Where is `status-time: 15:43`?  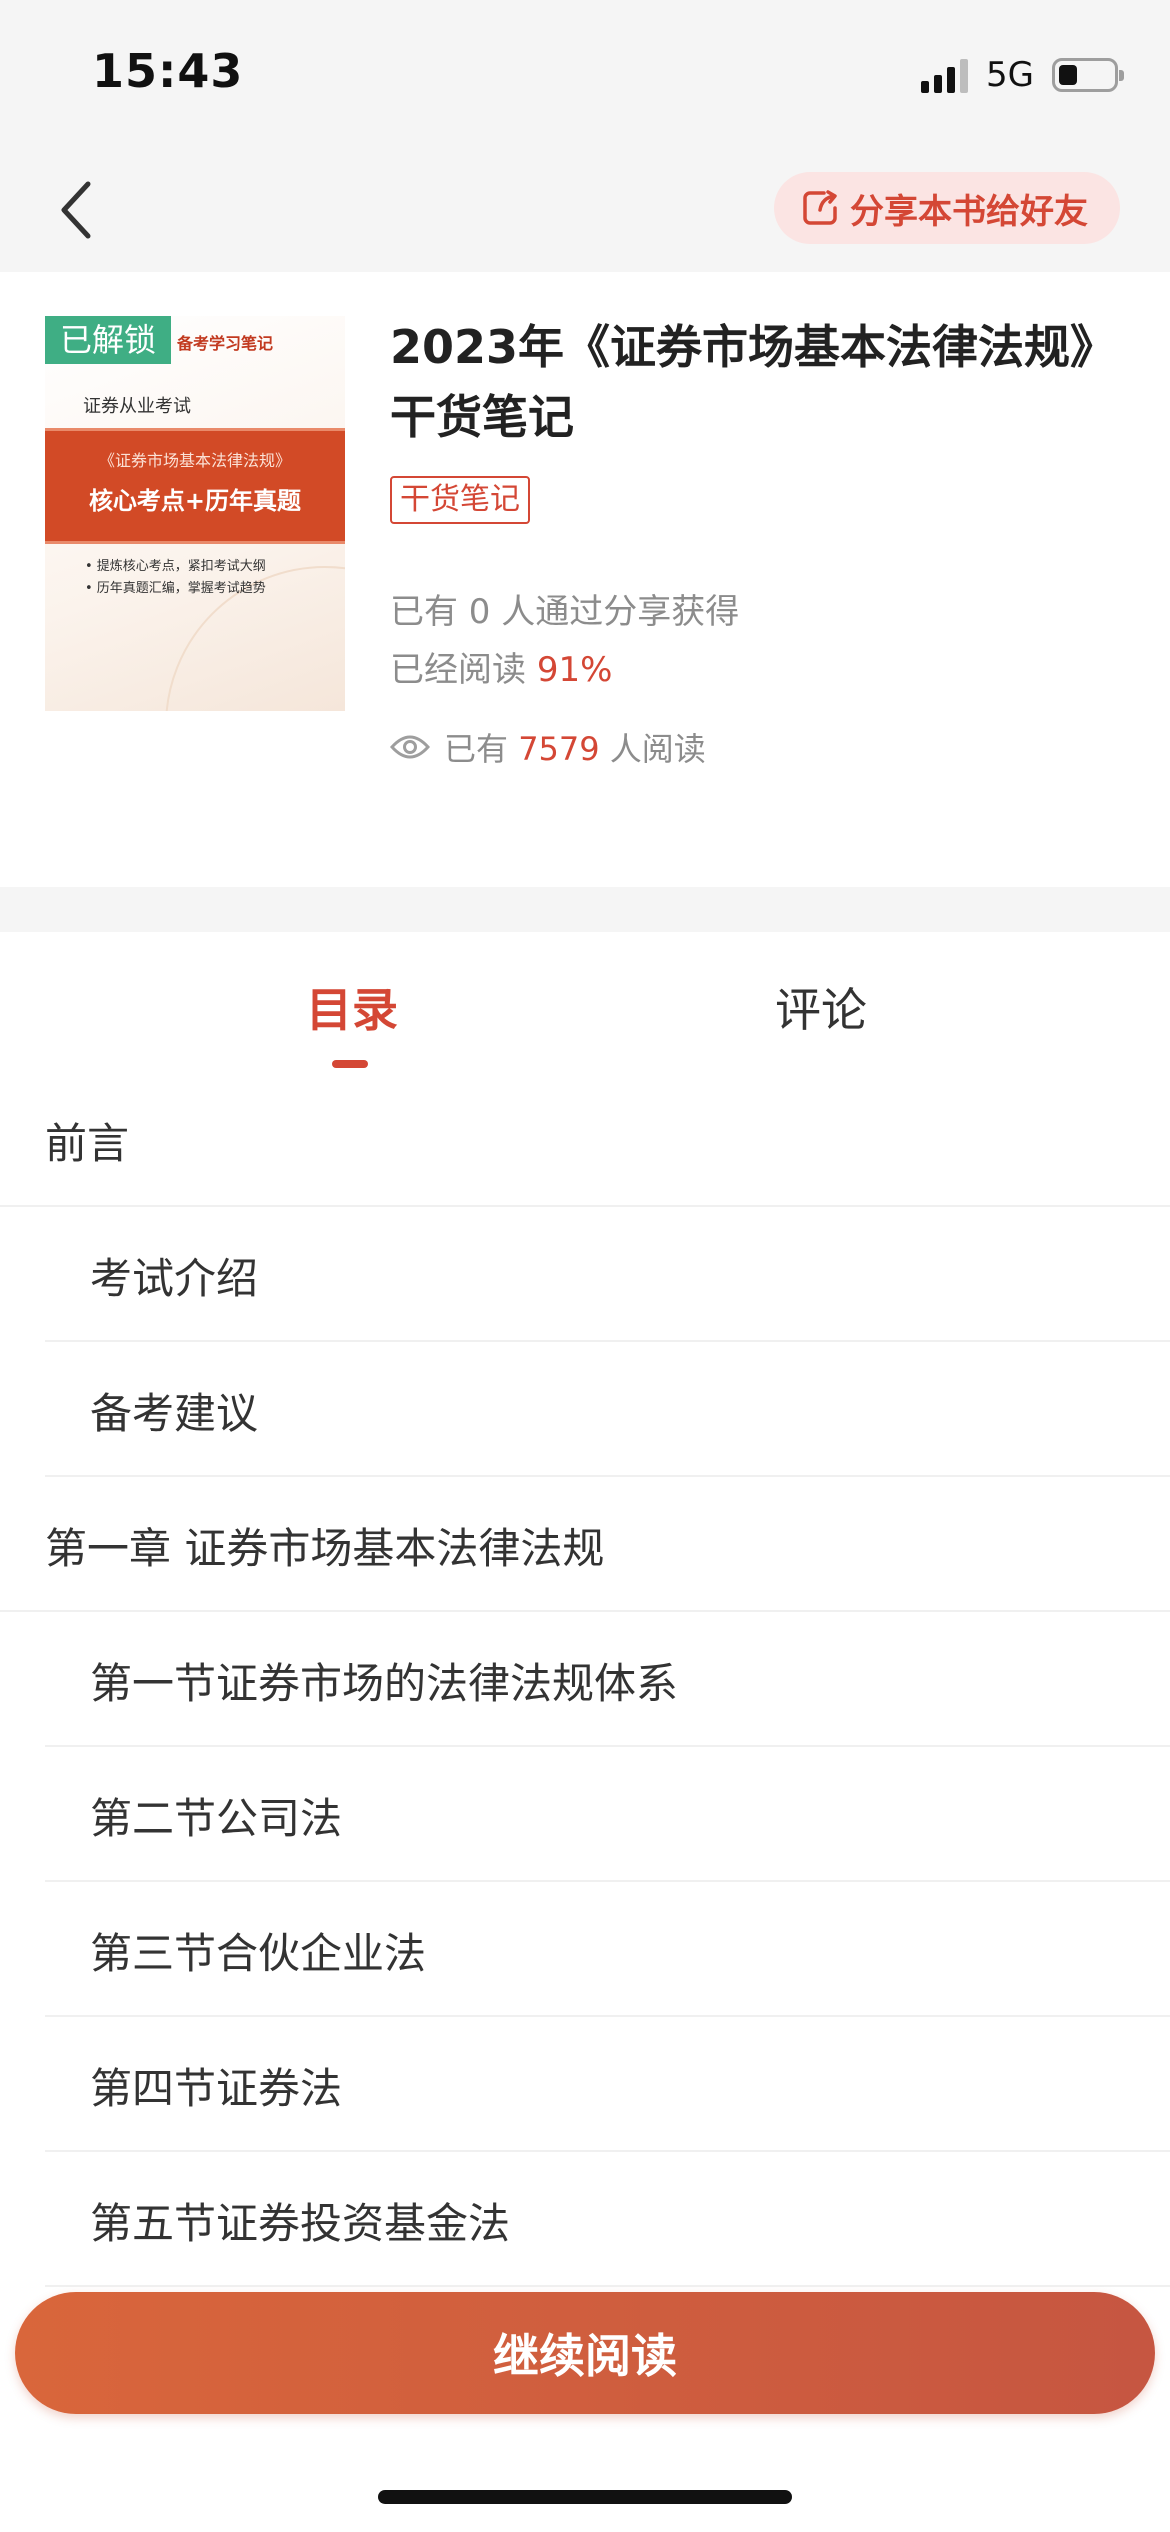
status-time: 15:43 is located at coordinates (168, 71).